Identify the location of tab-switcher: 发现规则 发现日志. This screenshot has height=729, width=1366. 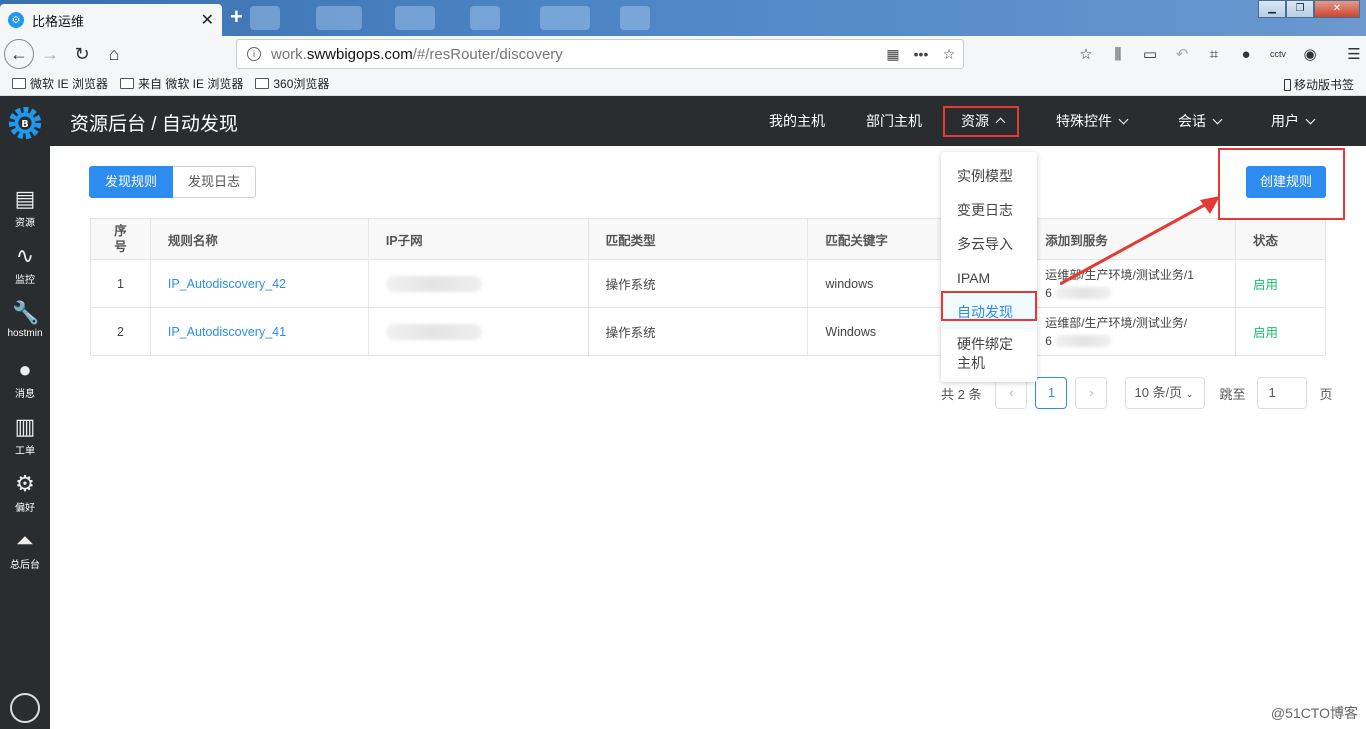
(173, 182).